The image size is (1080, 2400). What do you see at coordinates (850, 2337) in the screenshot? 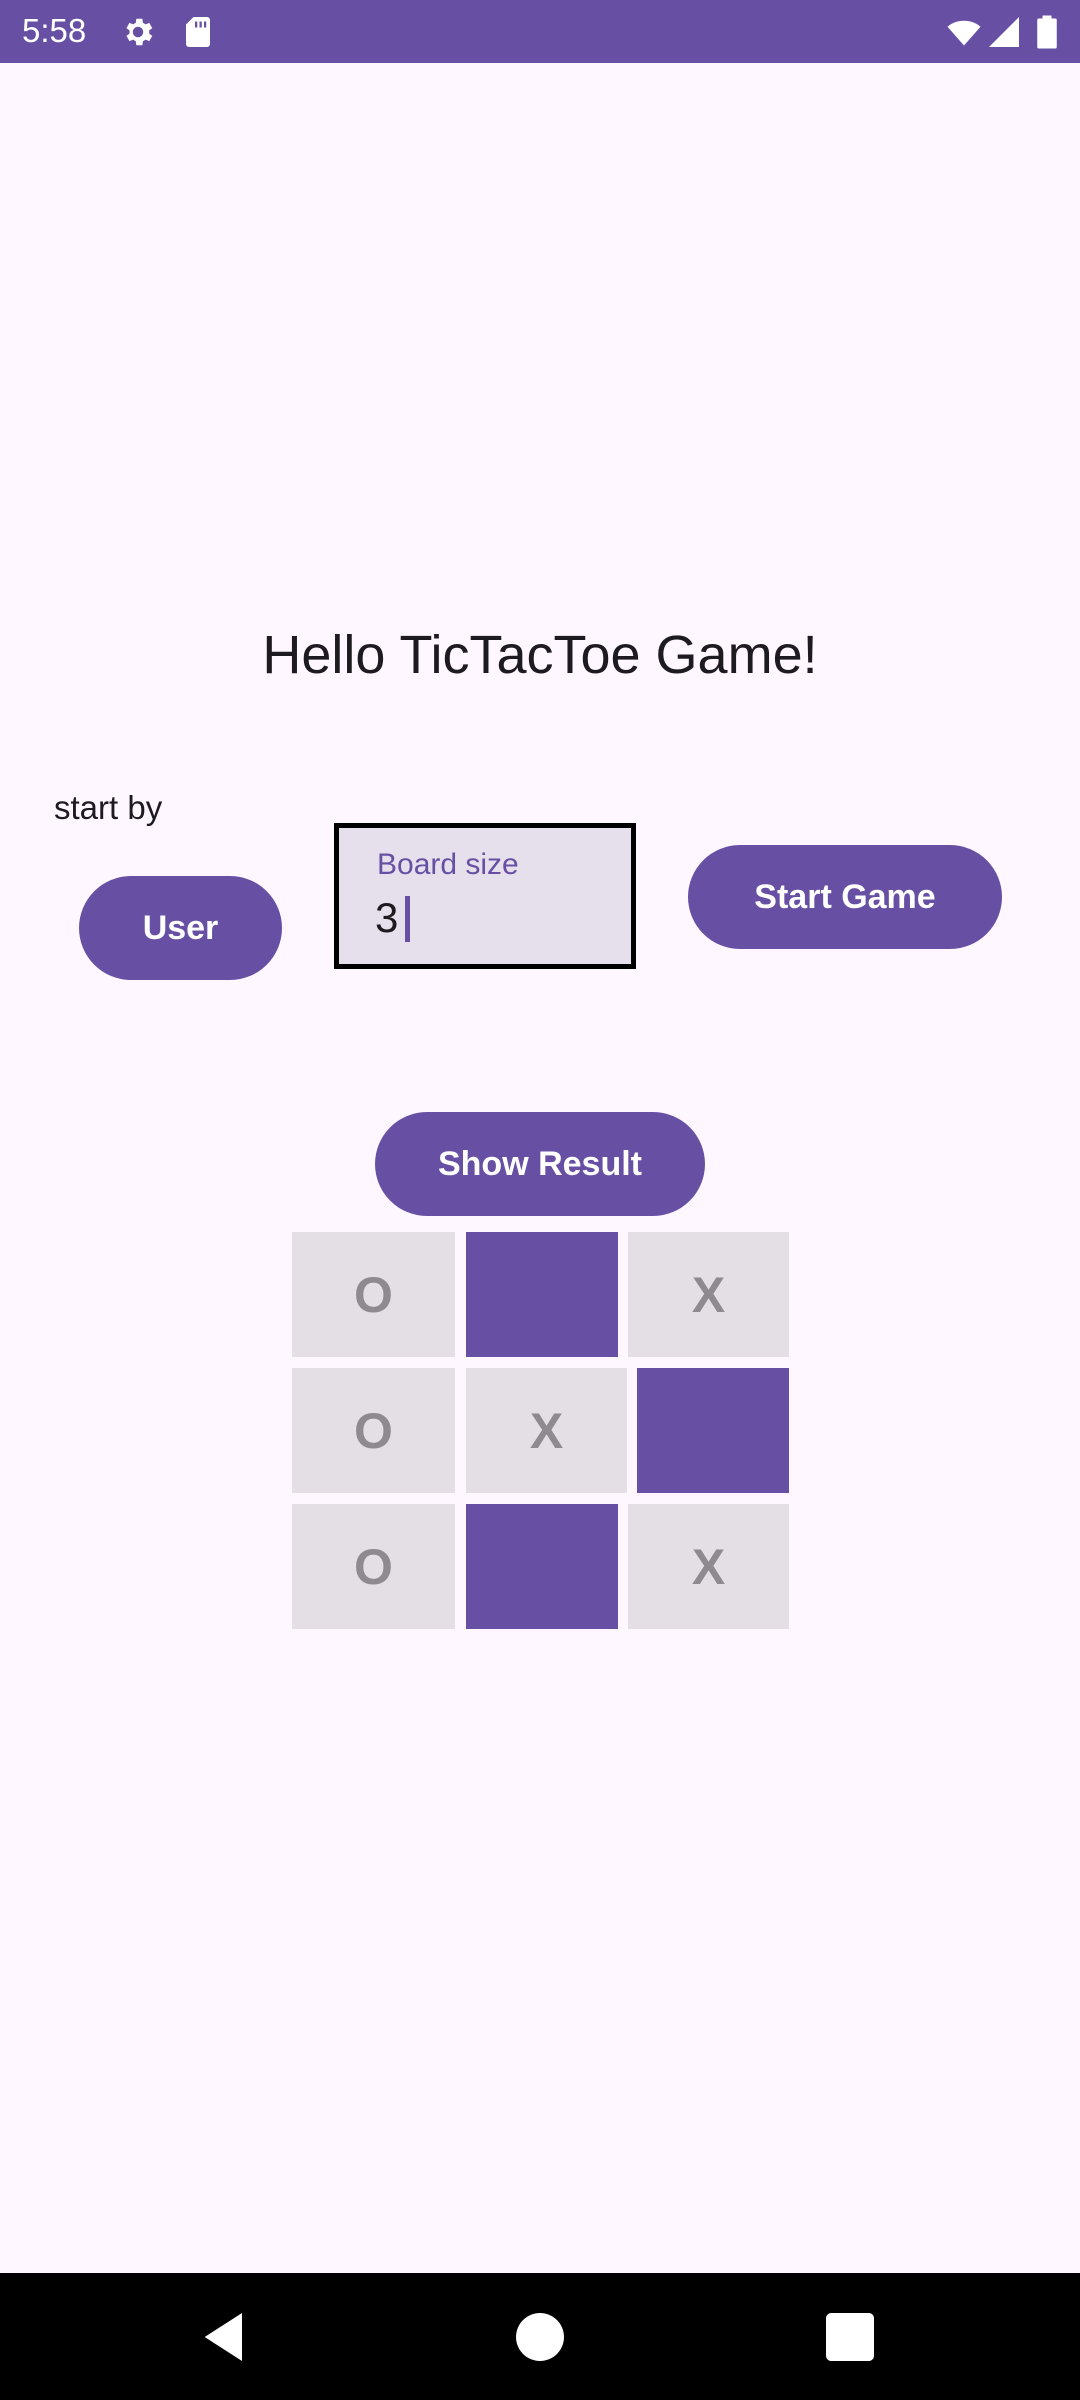
I see `recents-icon` at bounding box center [850, 2337].